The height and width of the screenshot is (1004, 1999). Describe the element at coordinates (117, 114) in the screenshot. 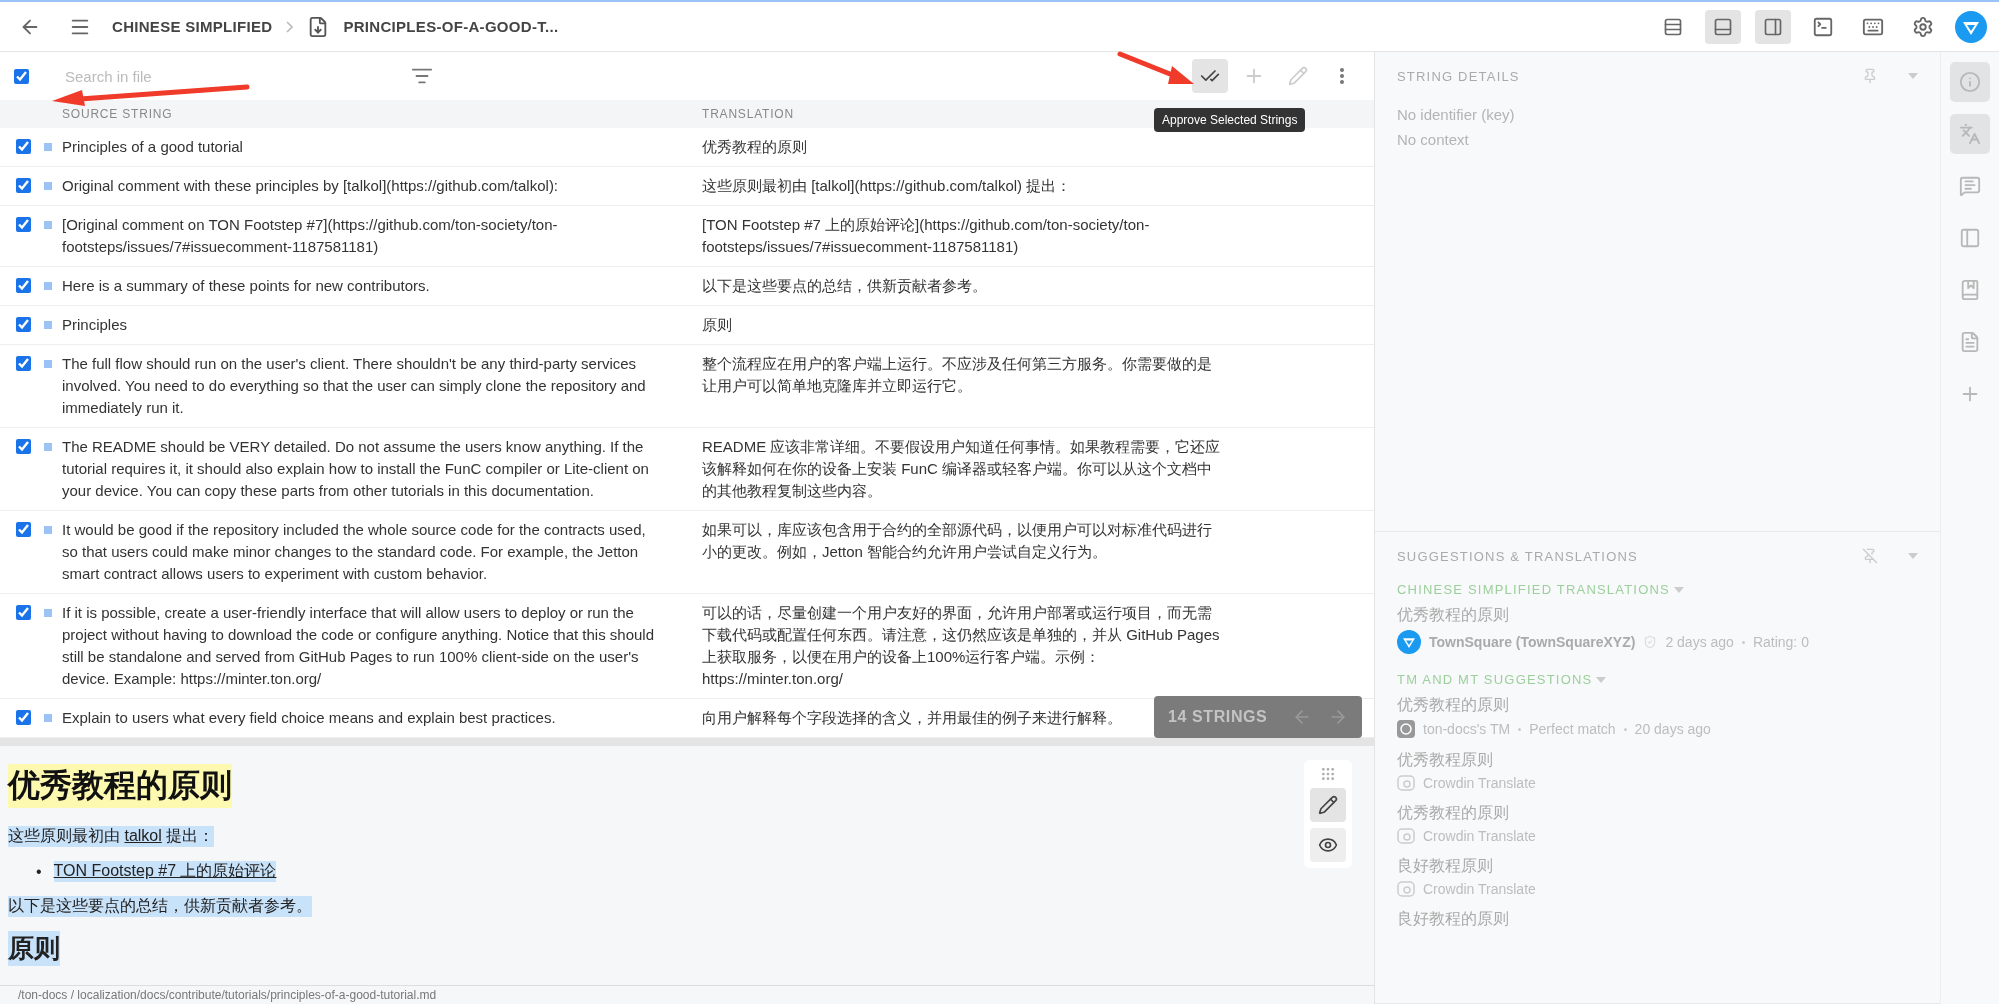

I see `column-header: SOURCE STRING` at that location.